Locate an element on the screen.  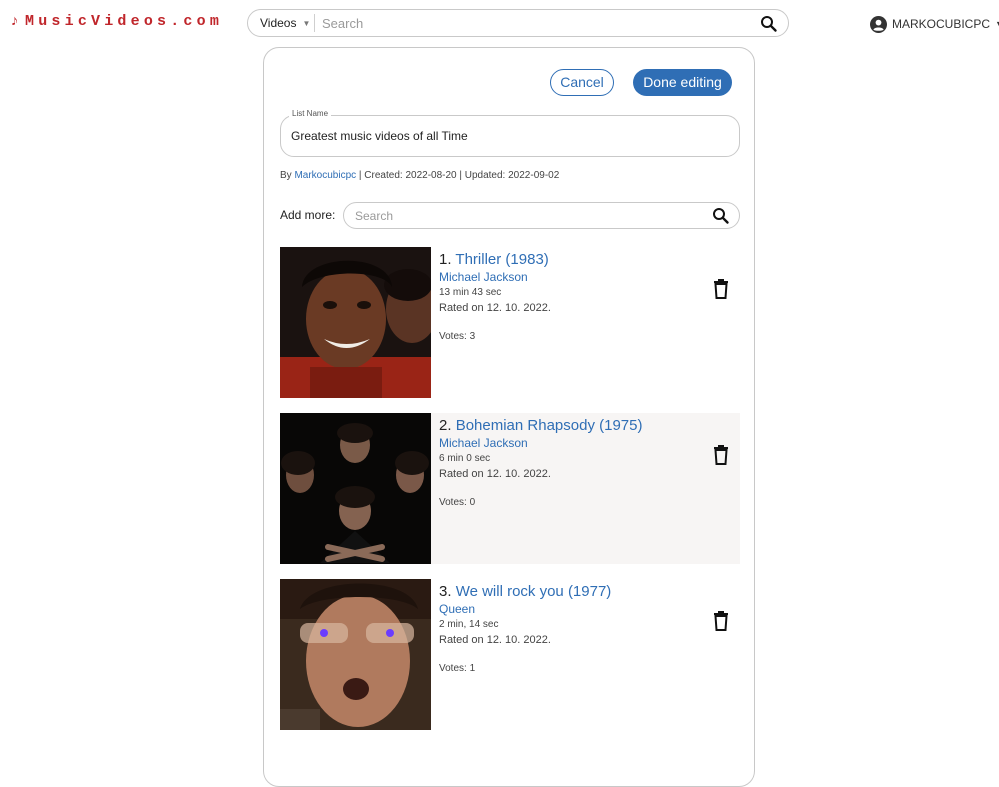
votes-count: Votes: 0 is located at coordinates (457, 502).